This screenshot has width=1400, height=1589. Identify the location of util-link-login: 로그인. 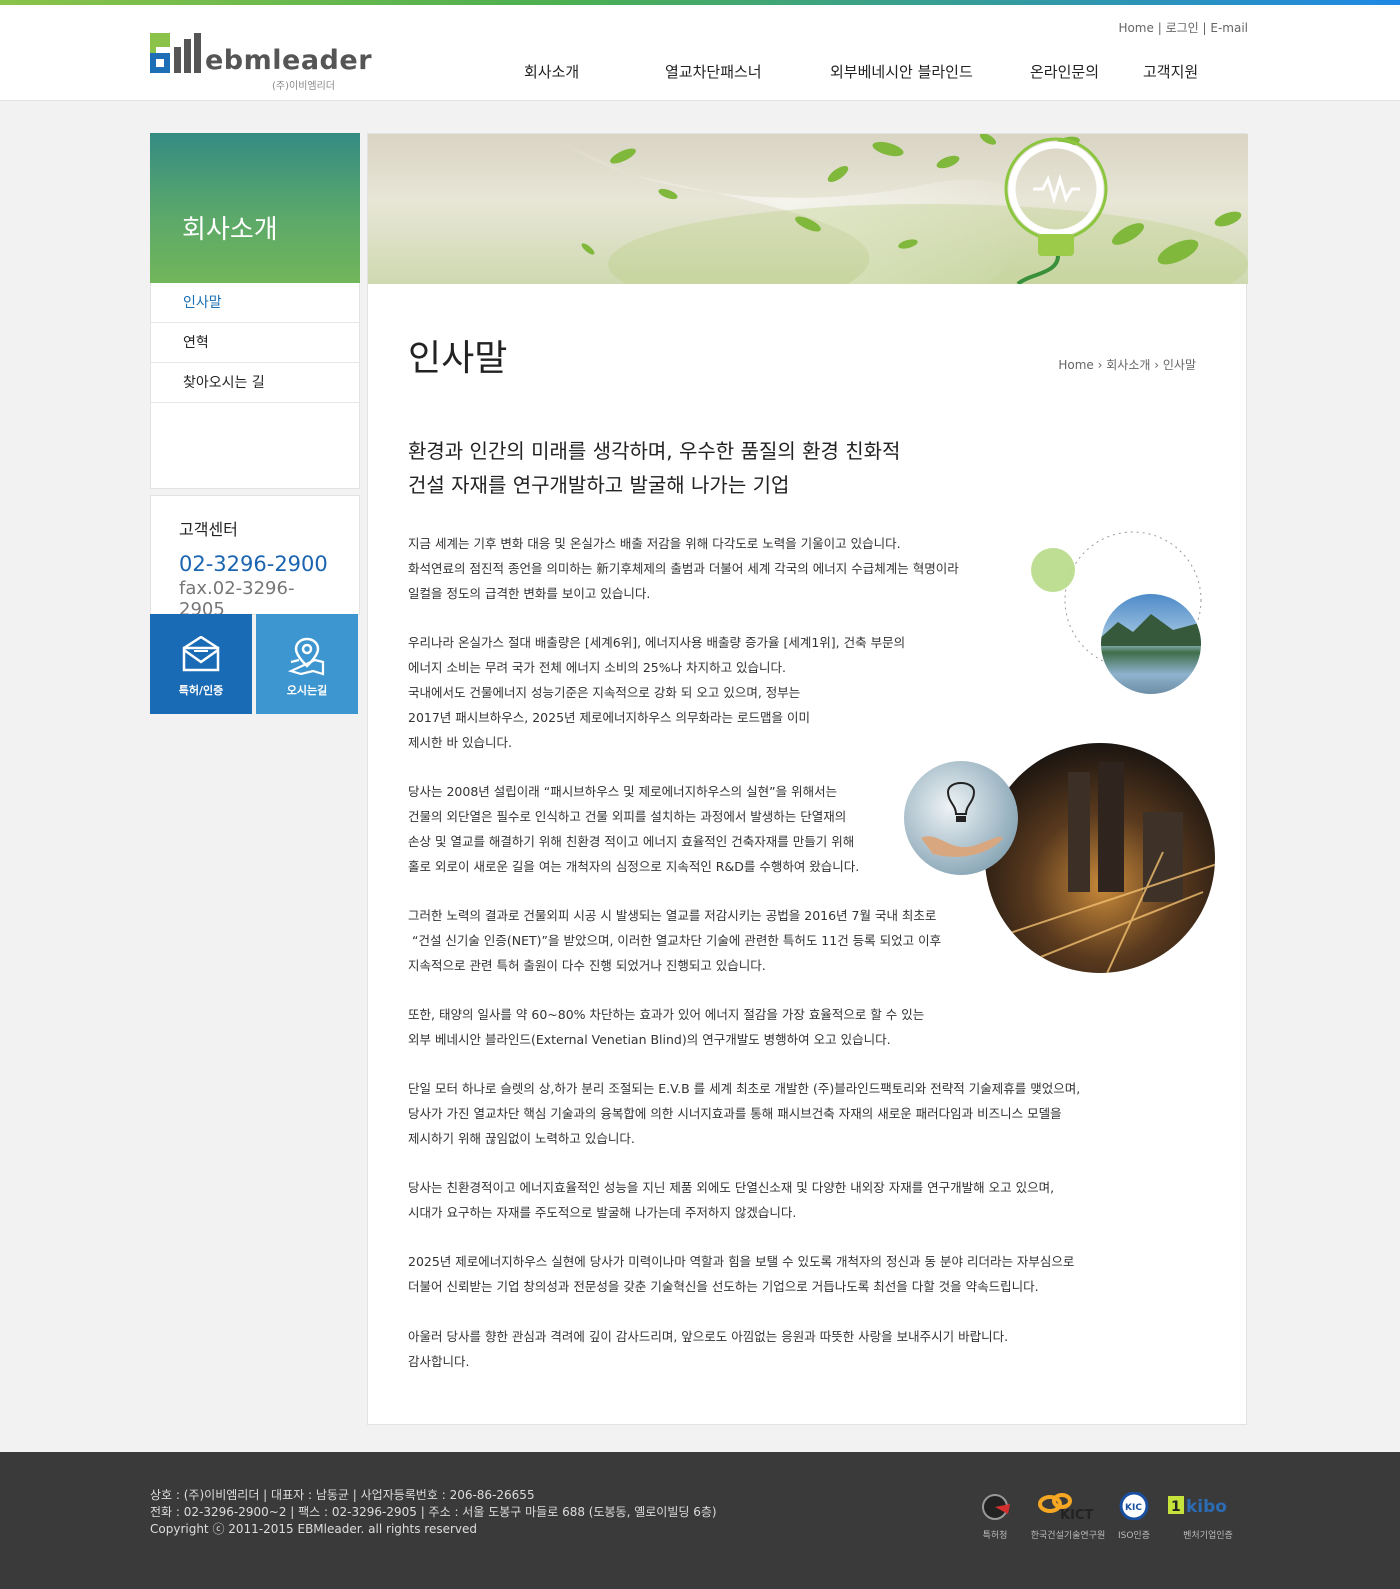
(1182, 28).